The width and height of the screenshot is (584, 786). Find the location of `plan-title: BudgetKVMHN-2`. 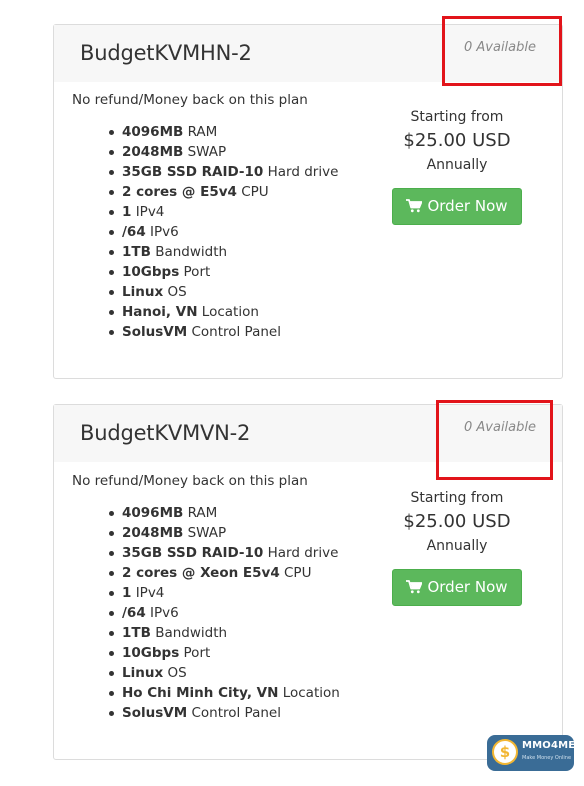

plan-title: BudgetKVMHN-2 is located at coordinates (166, 53).